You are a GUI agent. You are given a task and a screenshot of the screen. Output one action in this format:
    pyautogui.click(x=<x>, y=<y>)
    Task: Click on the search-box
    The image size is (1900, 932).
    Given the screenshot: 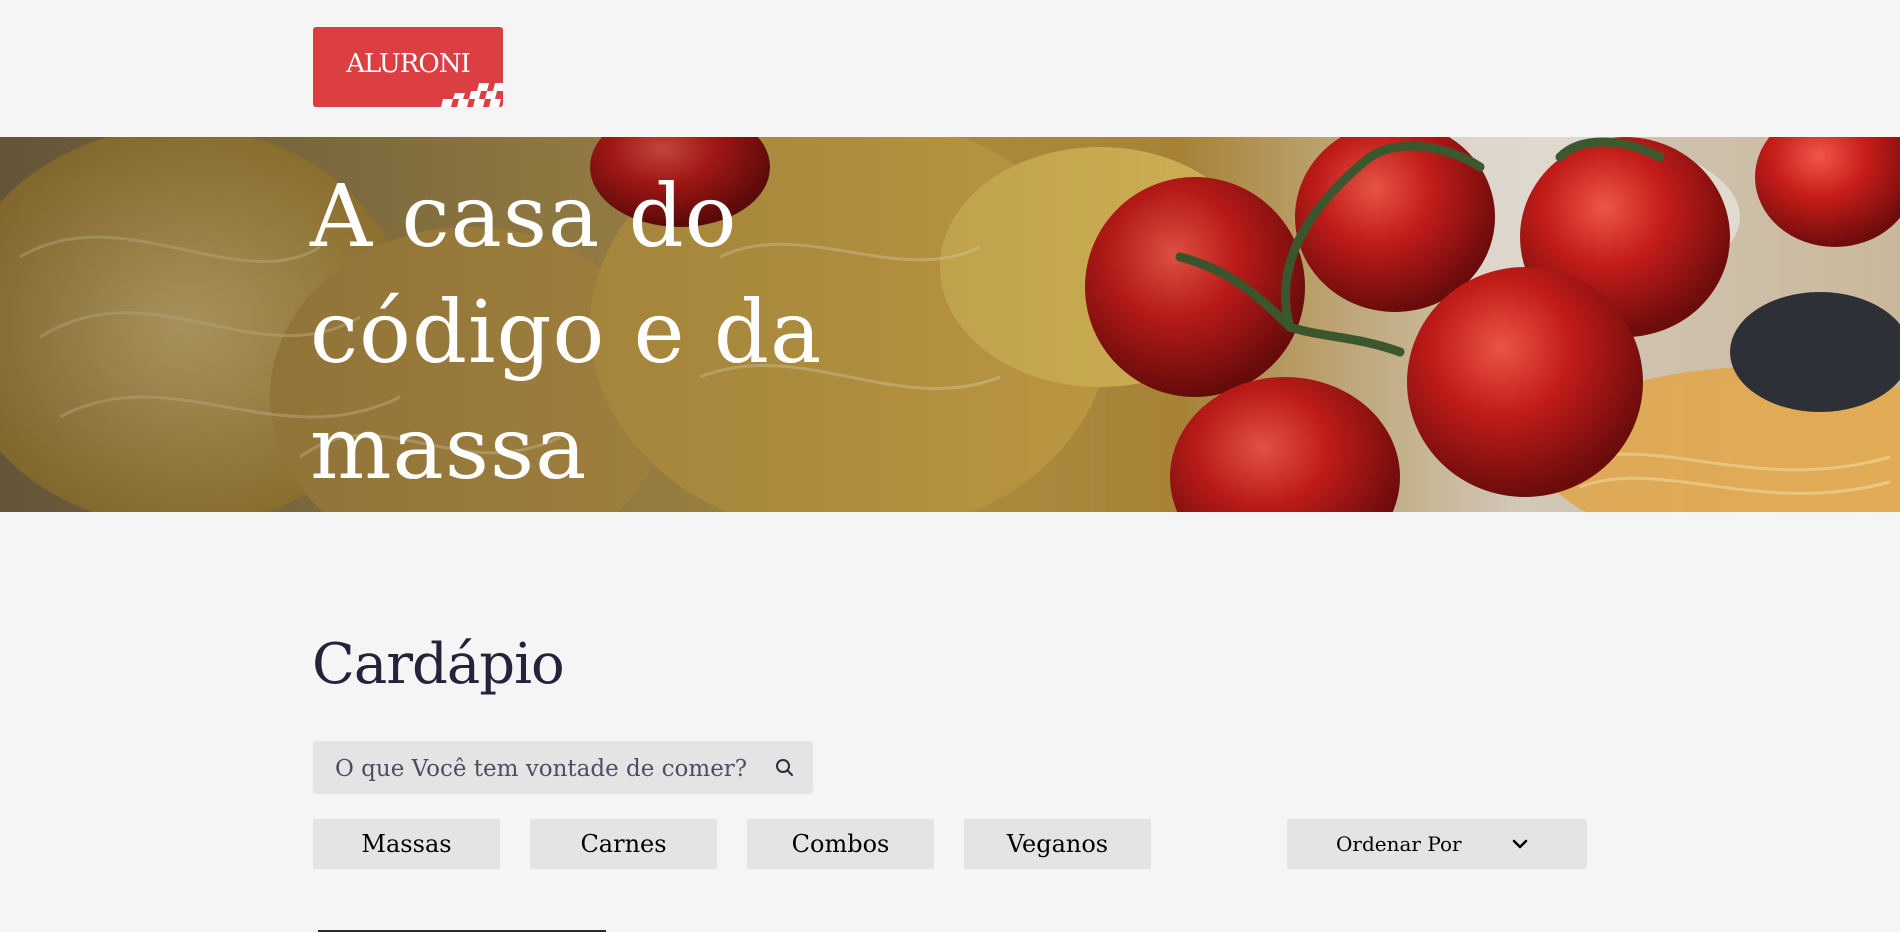 What is the action you would take?
    pyautogui.click(x=563, y=768)
    